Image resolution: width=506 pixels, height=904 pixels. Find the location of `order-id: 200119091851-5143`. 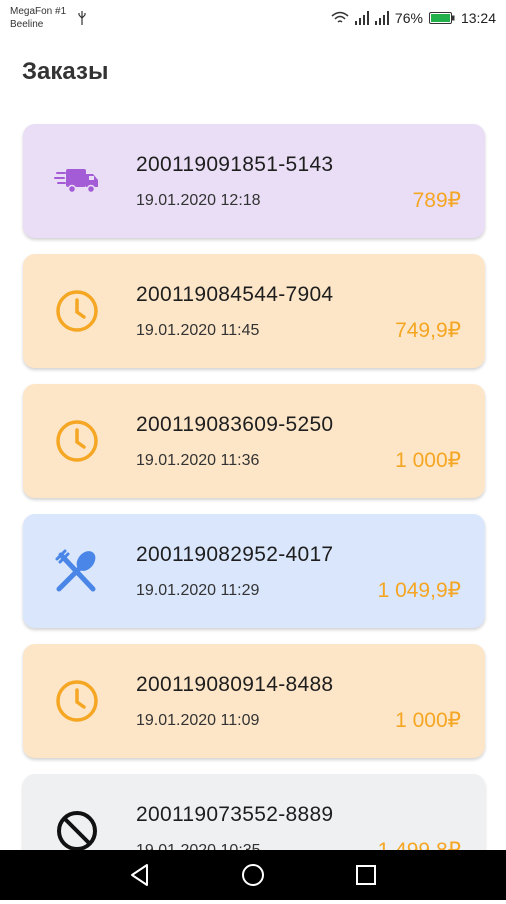

order-id: 200119091851-5143 is located at coordinates (235, 164).